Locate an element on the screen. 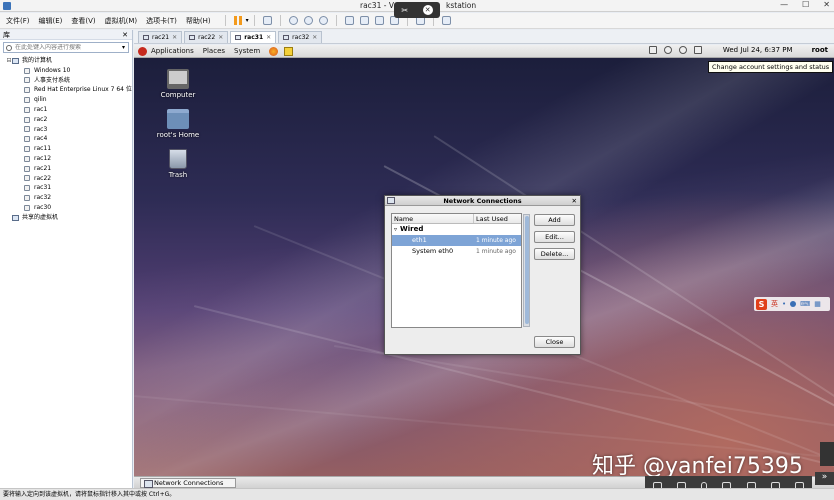  revert-snapshot-icon is located at coordinates (308, 20).